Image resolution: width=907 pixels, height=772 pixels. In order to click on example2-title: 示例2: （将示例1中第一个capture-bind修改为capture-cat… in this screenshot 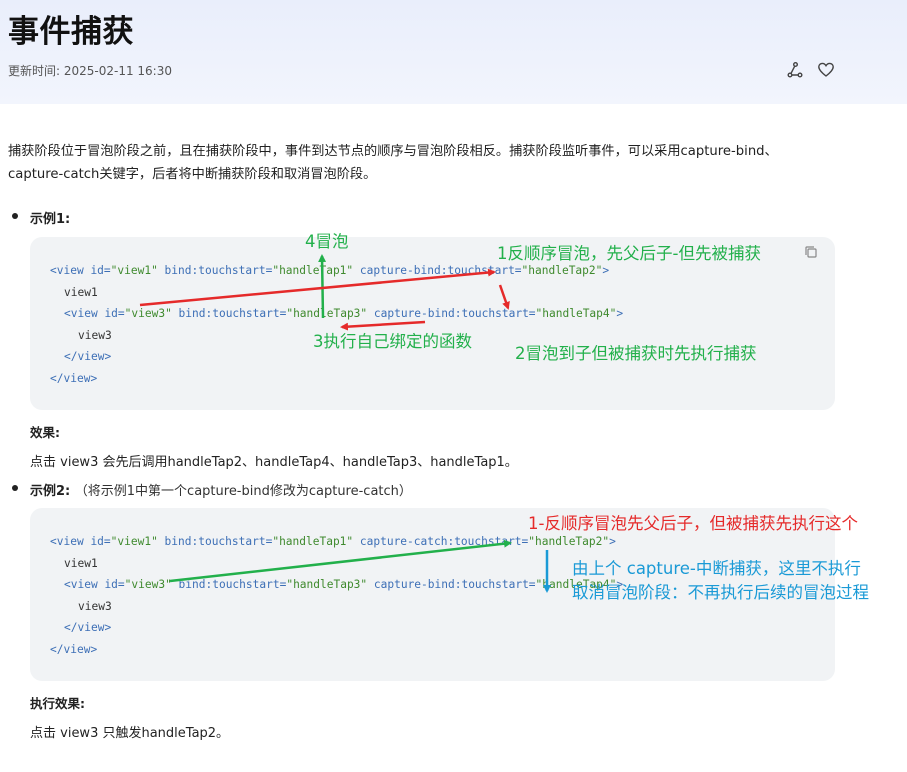, I will do `click(221, 489)`.